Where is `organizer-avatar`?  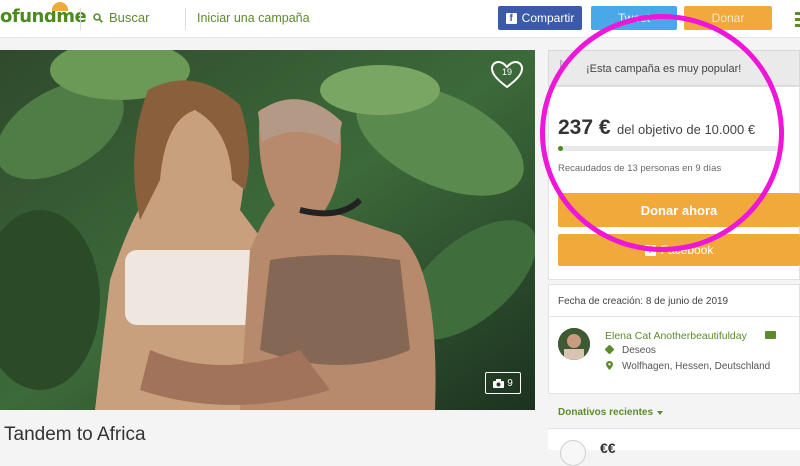
organizer-avatar is located at coordinates (574, 344).